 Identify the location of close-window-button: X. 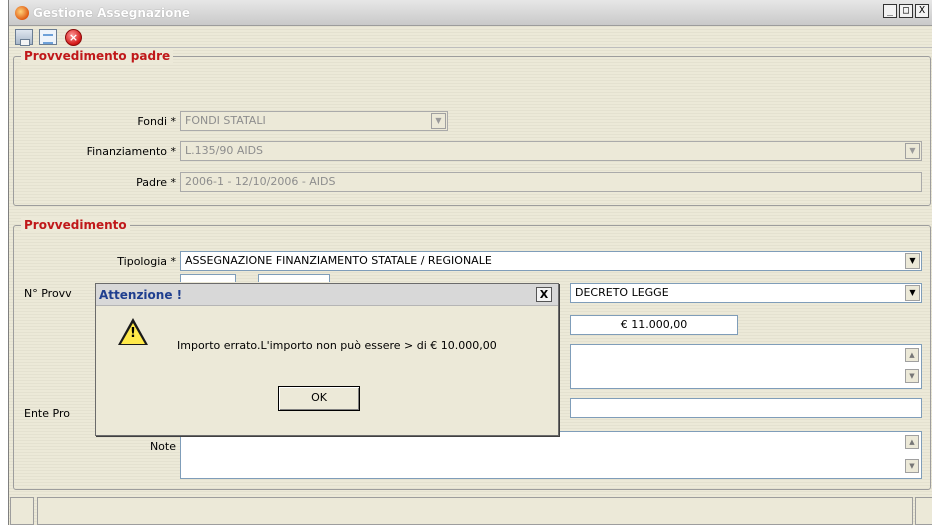
(922, 11).